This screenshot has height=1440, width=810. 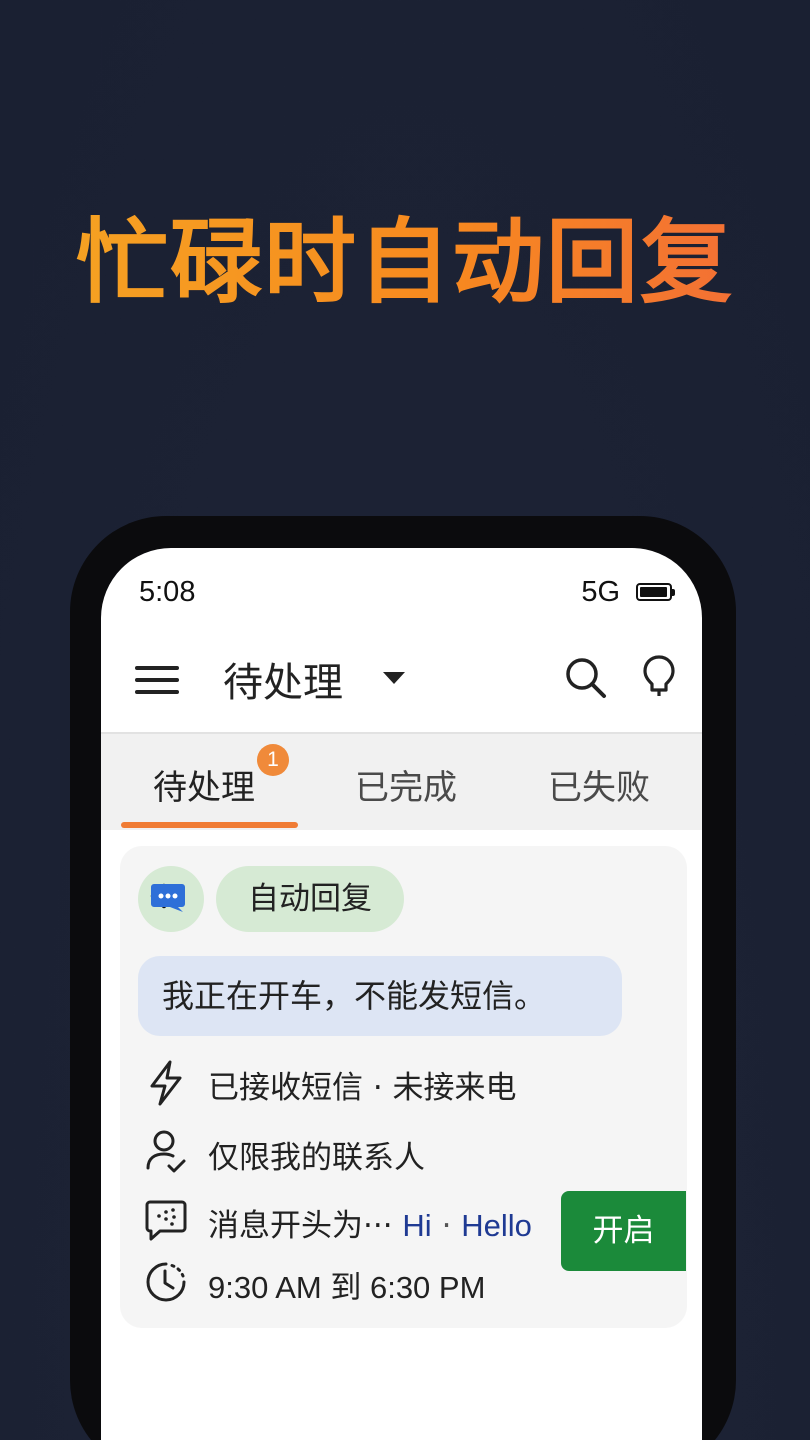 What do you see at coordinates (316, 1158) in the screenshot?
I see `contacts-text: 仅限我的联系人` at bounding box center [316, 1158].